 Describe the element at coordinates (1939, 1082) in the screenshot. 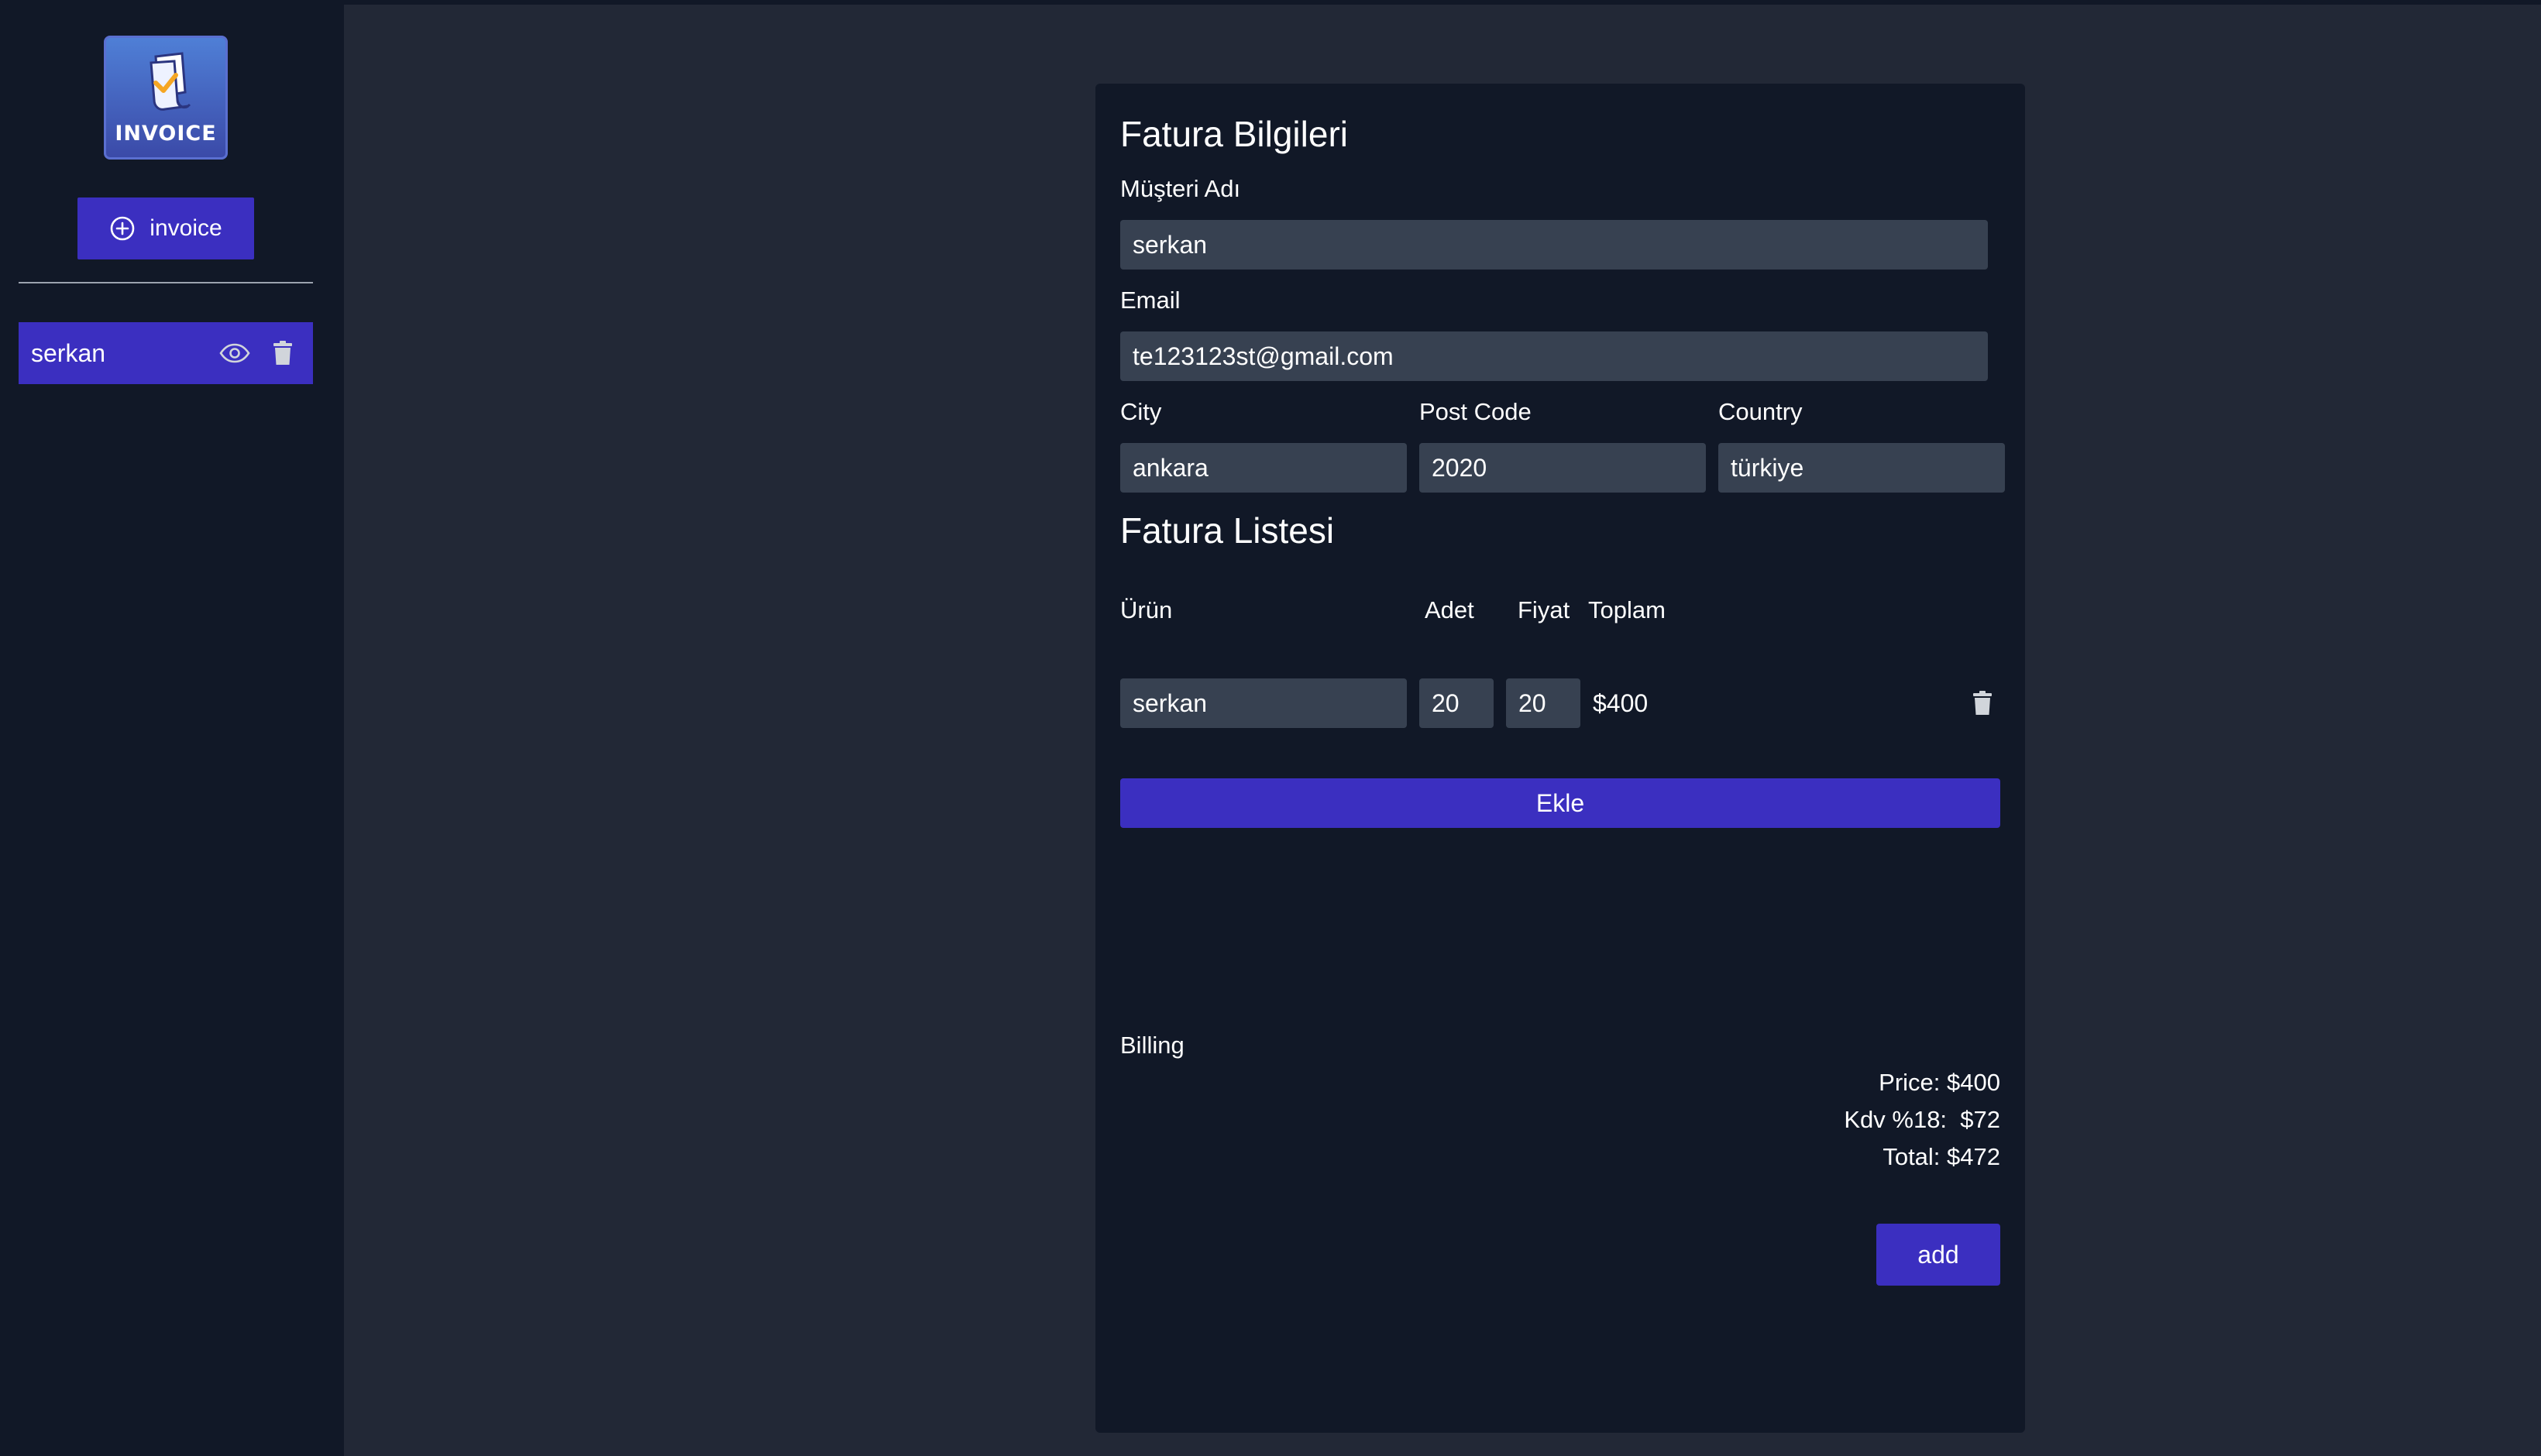

I see `billing-price: Price: $400` at that location.